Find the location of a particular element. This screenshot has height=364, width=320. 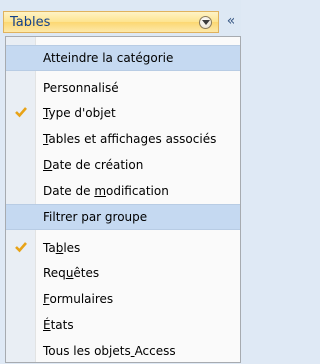

menu-item-tous-objets: Tous les objets Access is located at coordinates (123, 351).